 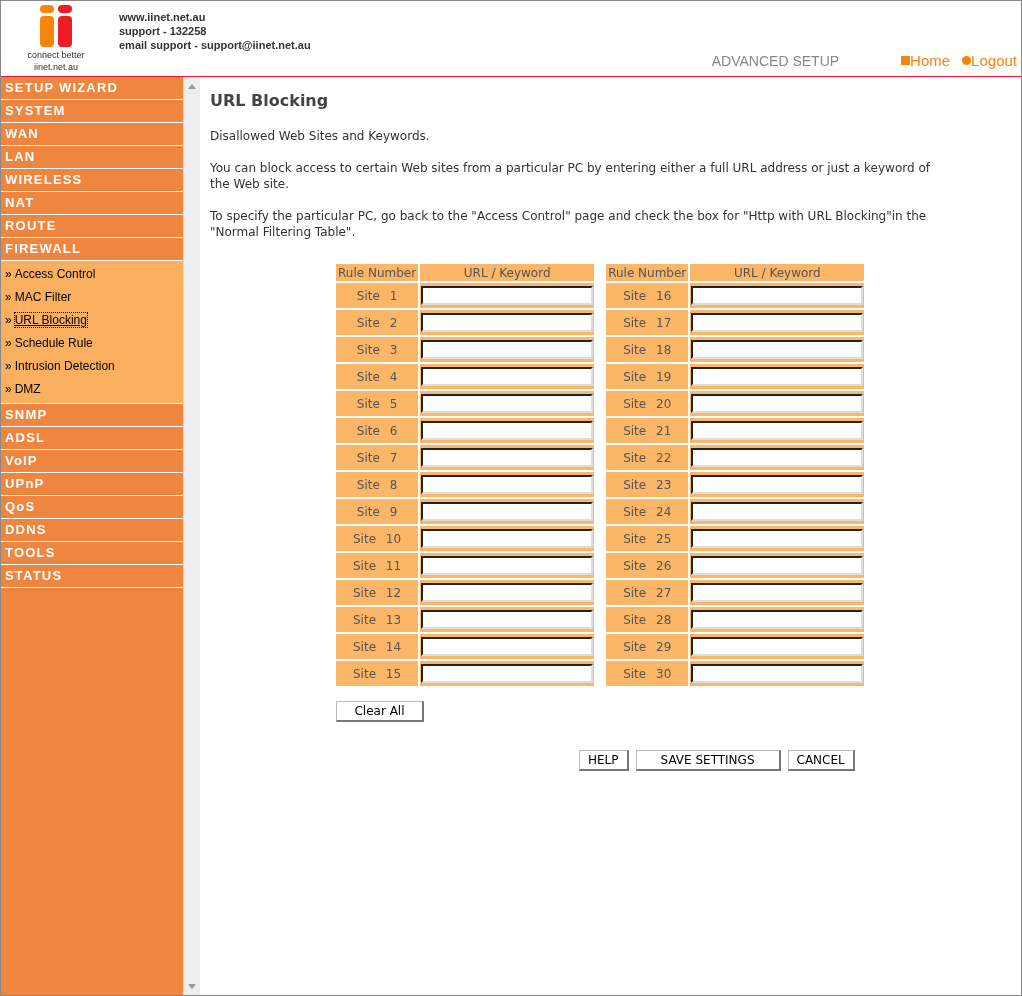 I want to click on rule-number-cell: Site 27, so click(x=647, y=592).